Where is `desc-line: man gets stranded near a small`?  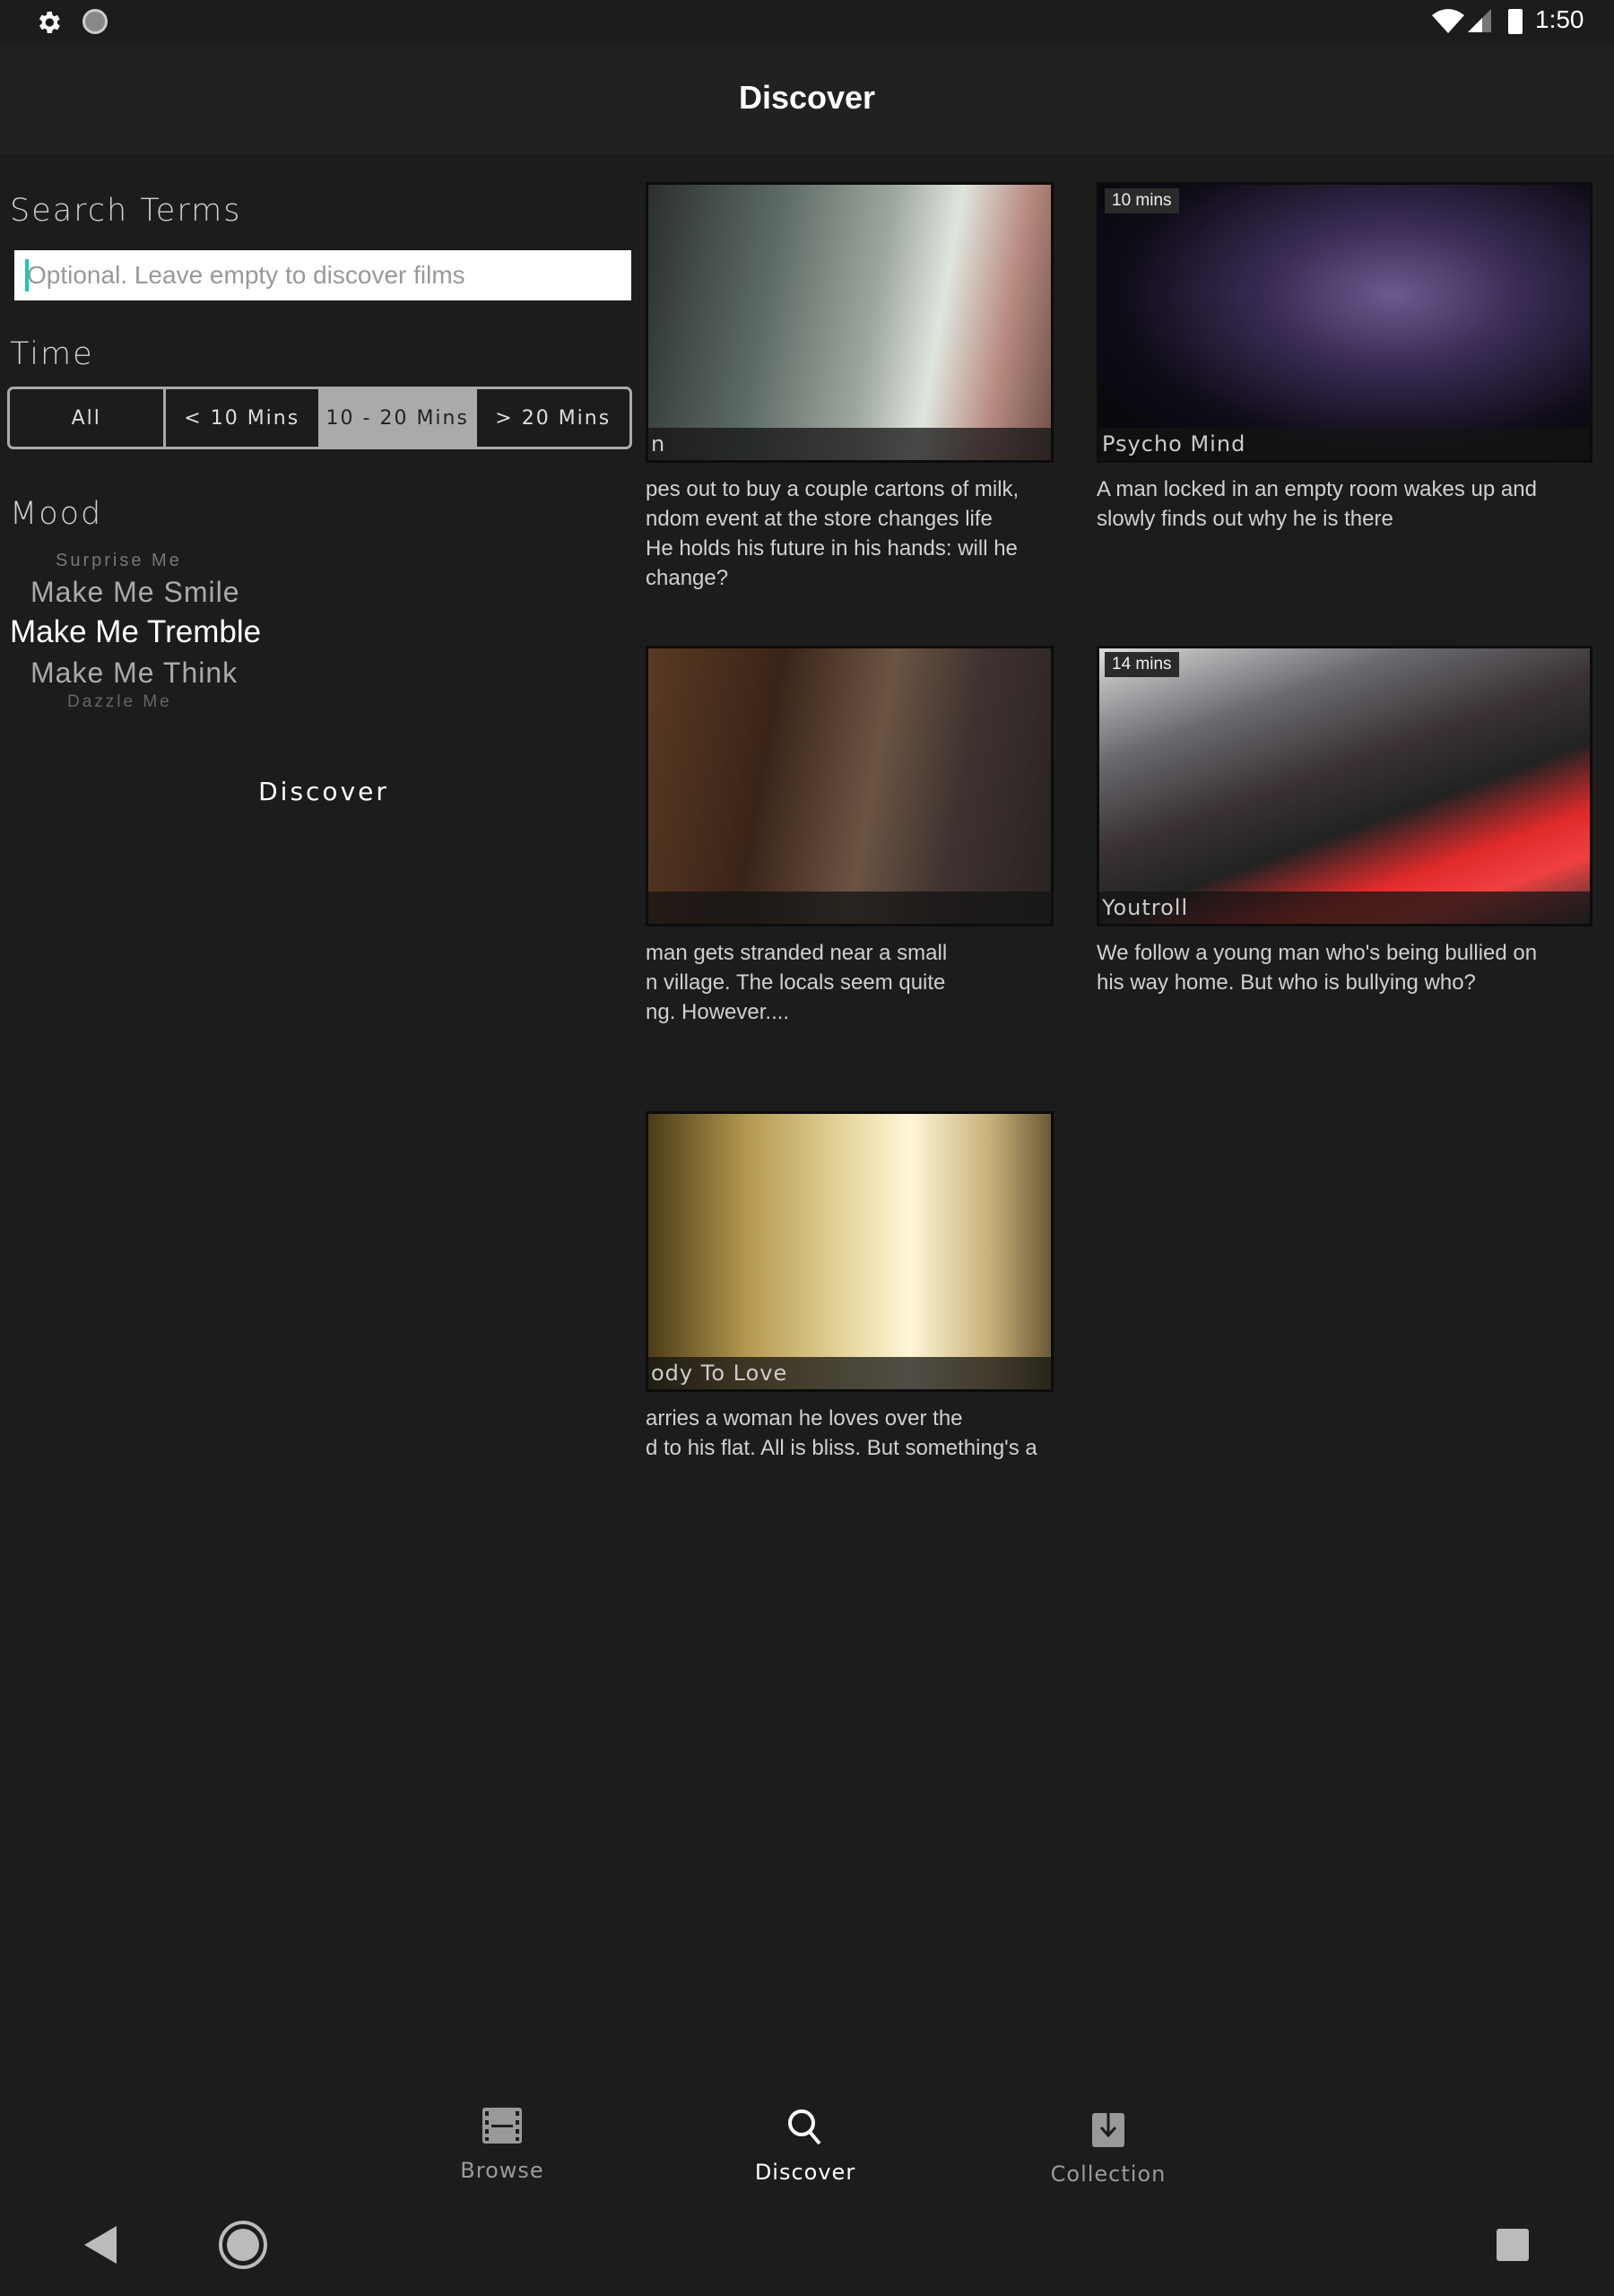 desc-line: man gets stranded near a small is located at coordinates (797, 953).